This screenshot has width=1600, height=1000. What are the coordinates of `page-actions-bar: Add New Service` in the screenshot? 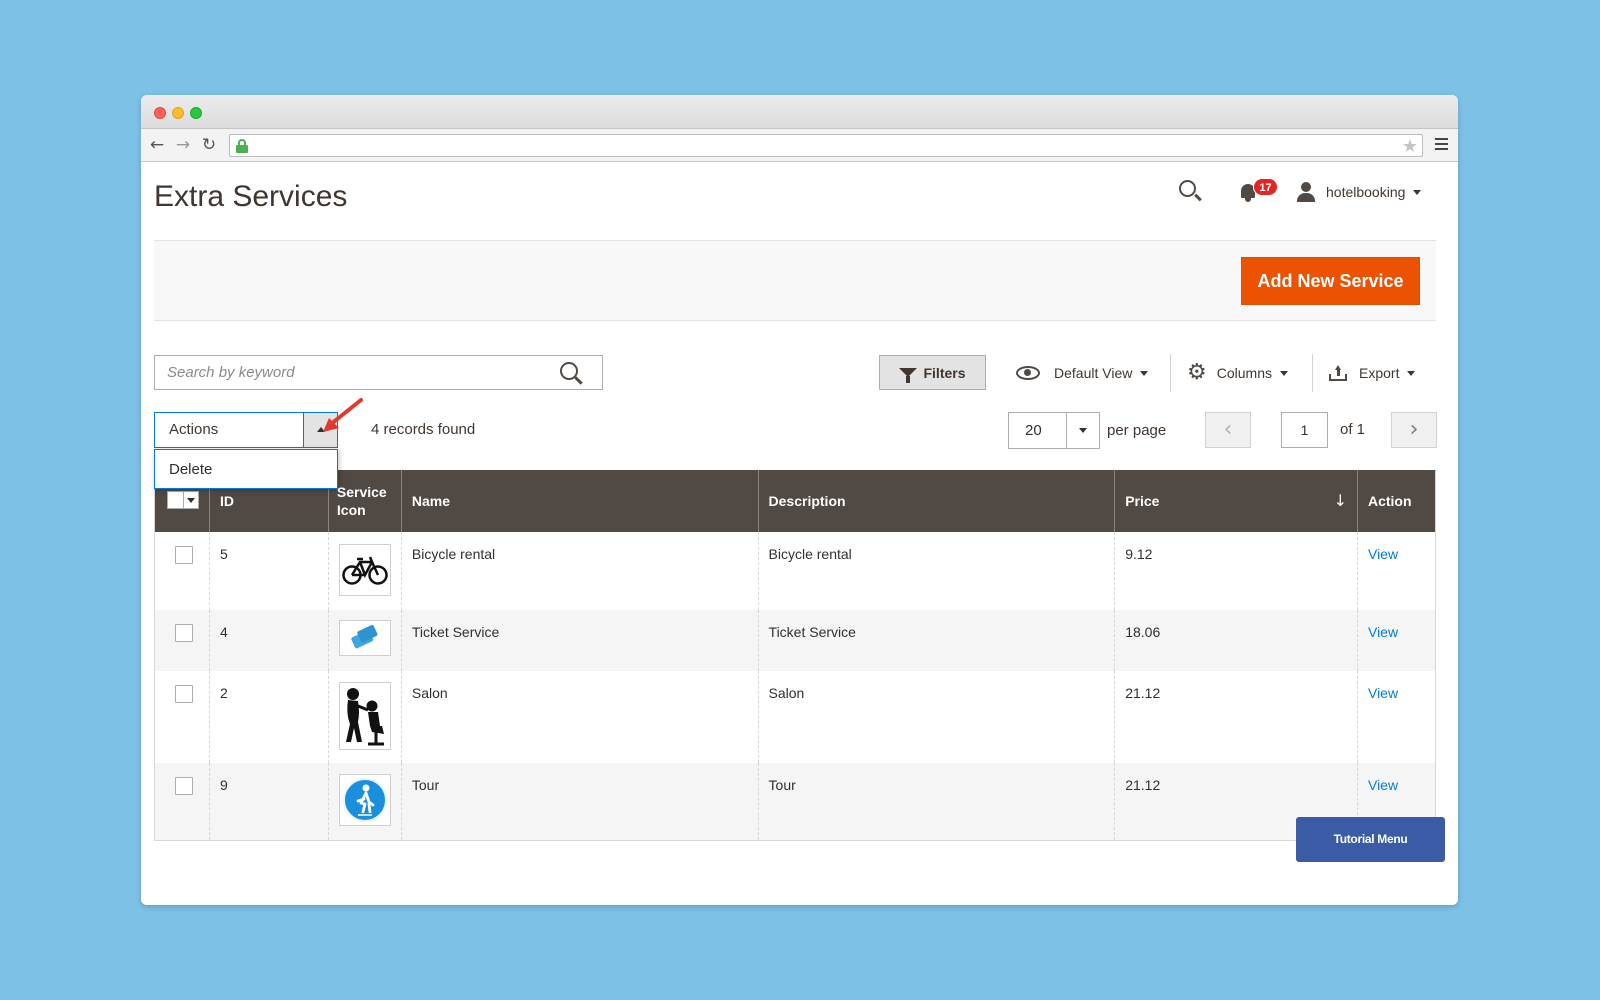 It's located at (795, 280).